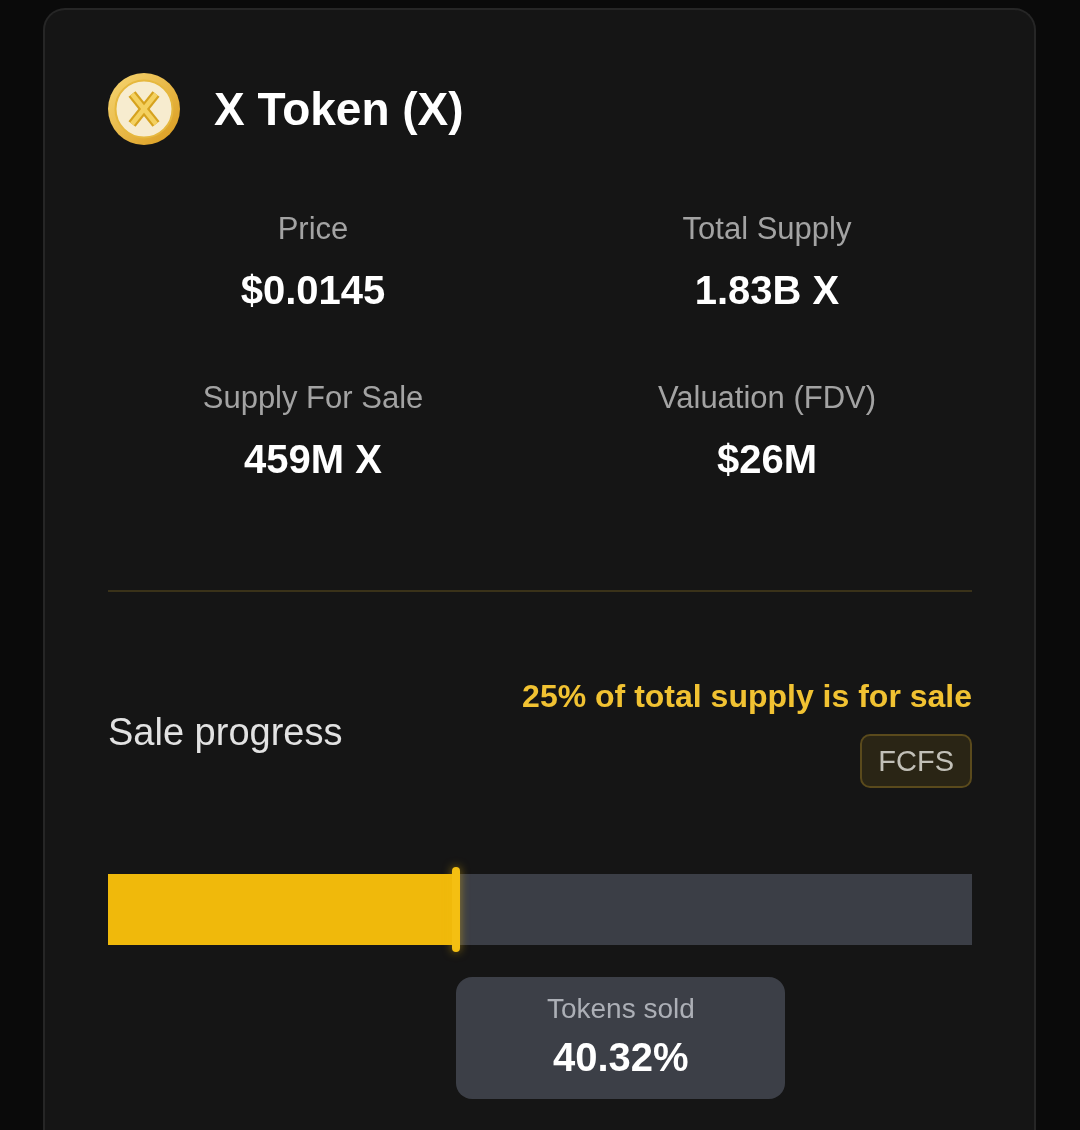 The height and width of the screenshot is (1130, 1080). I want to click on stat-value: 1.83B X, so click(767, 290).